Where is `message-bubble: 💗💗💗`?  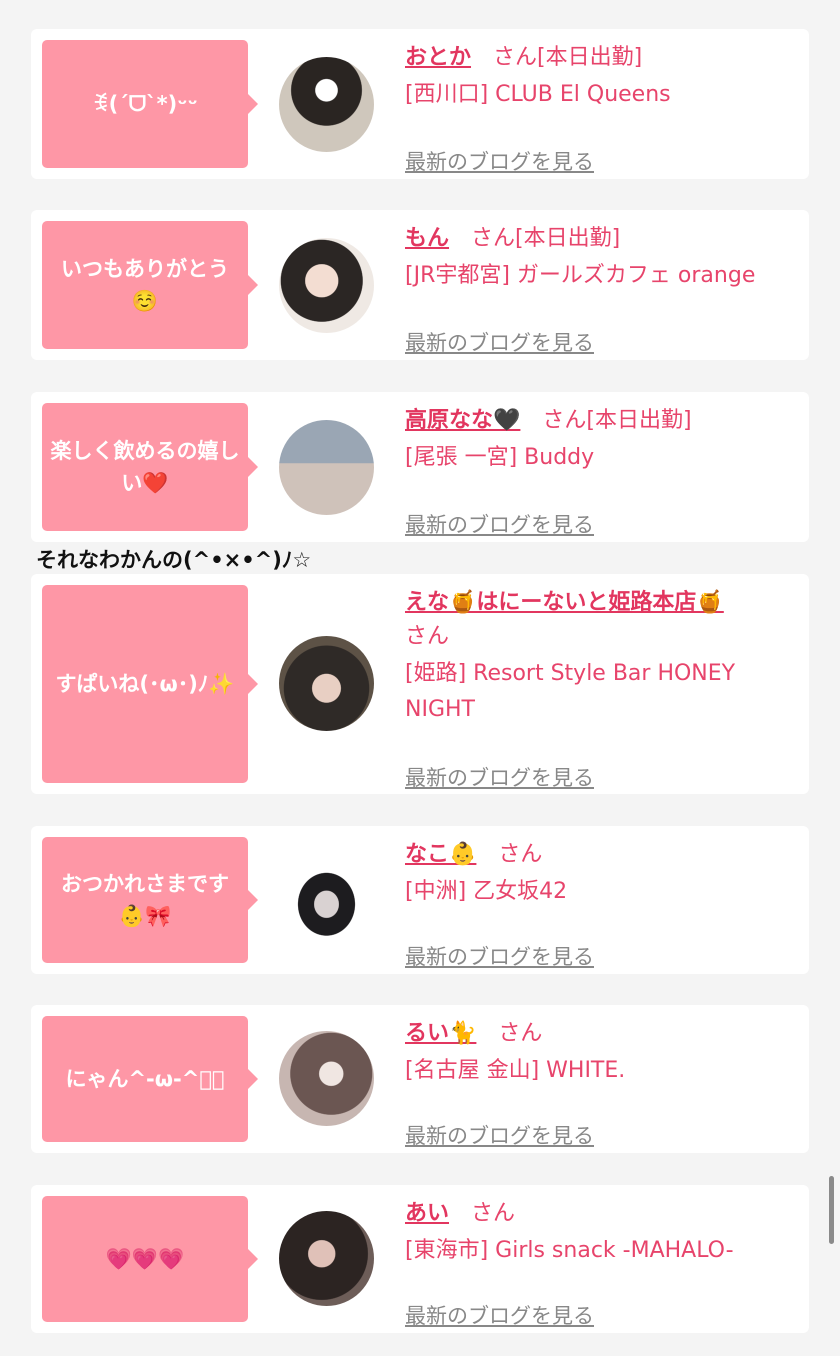 message-bubble: 💗💗💗 is located at coordinates (150, 1259).